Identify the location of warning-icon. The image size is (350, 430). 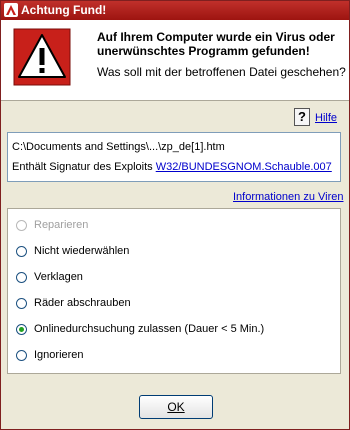
(42, 57).